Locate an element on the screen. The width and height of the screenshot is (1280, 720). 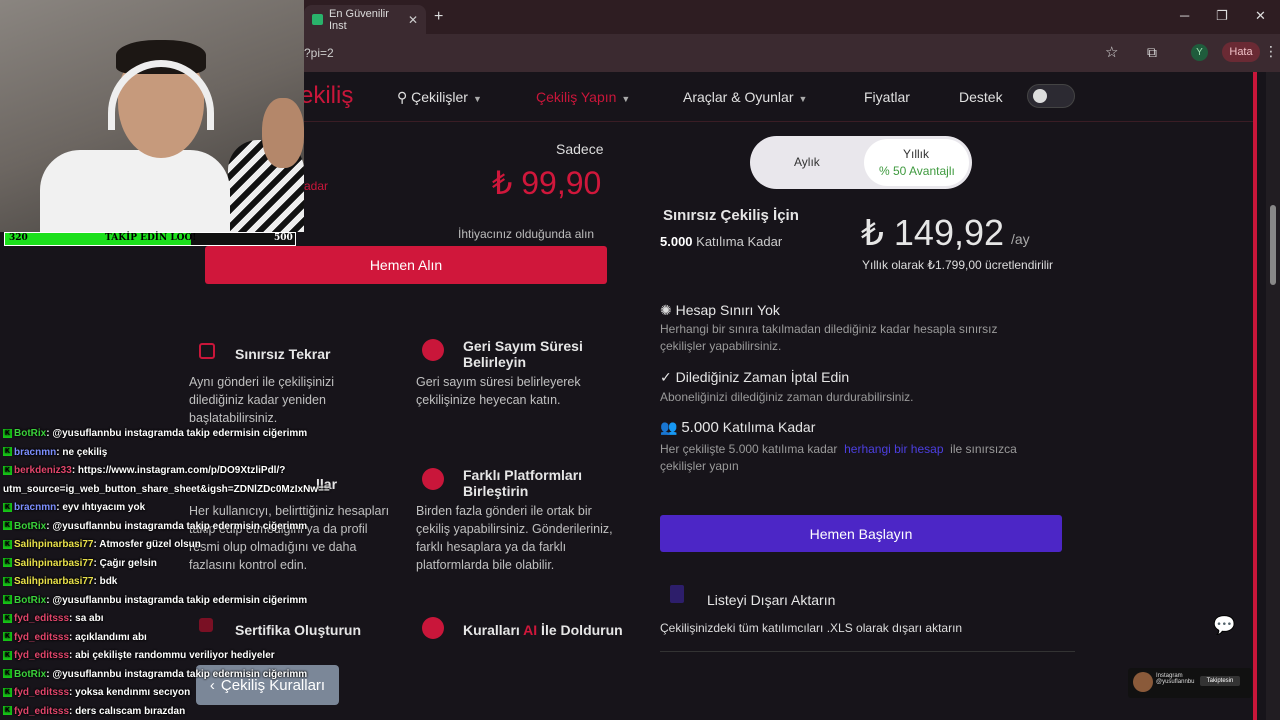
plan-price: ₺ 149,92 is located at coordinates (933, 232).